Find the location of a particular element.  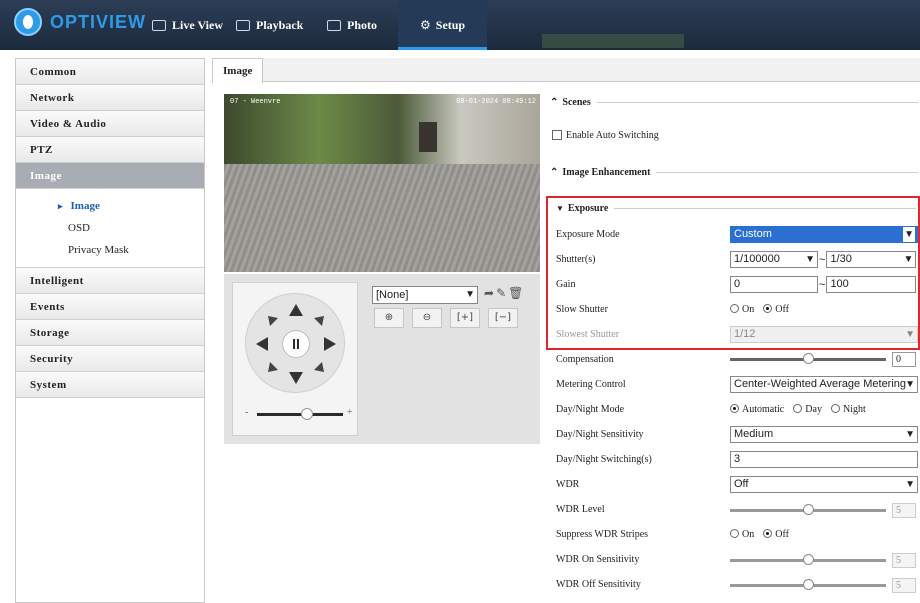

shutter-min-value: 1/100000 is located at coordinates (757, 259).